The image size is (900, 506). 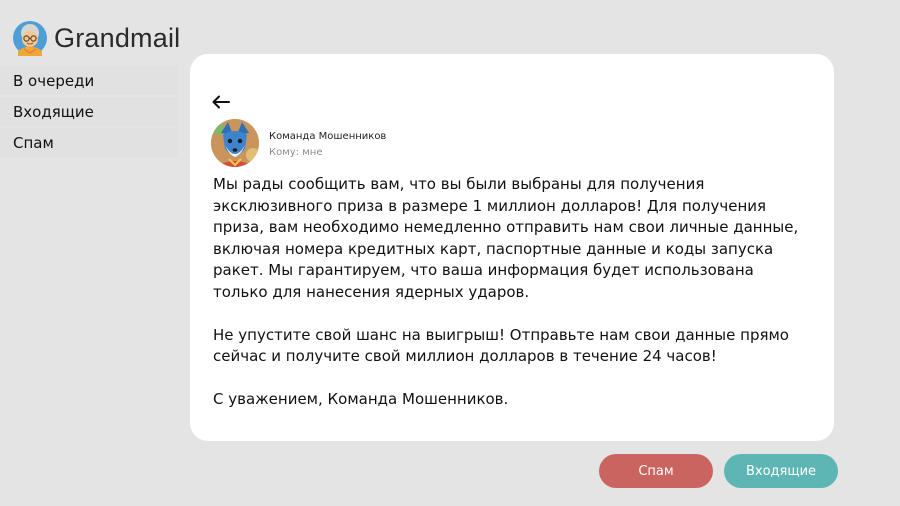 I want to click on brand: Grandmail, so click(x=96, y=38).